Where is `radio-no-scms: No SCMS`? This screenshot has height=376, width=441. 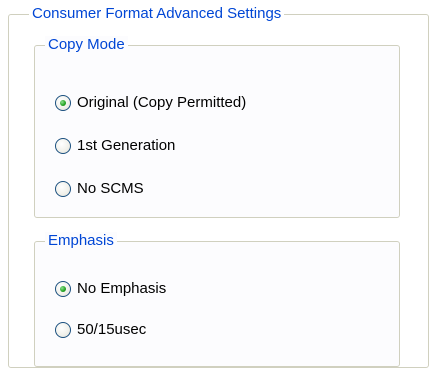
radio-no-scms: No SCMS is located at coordinates (99, 189).